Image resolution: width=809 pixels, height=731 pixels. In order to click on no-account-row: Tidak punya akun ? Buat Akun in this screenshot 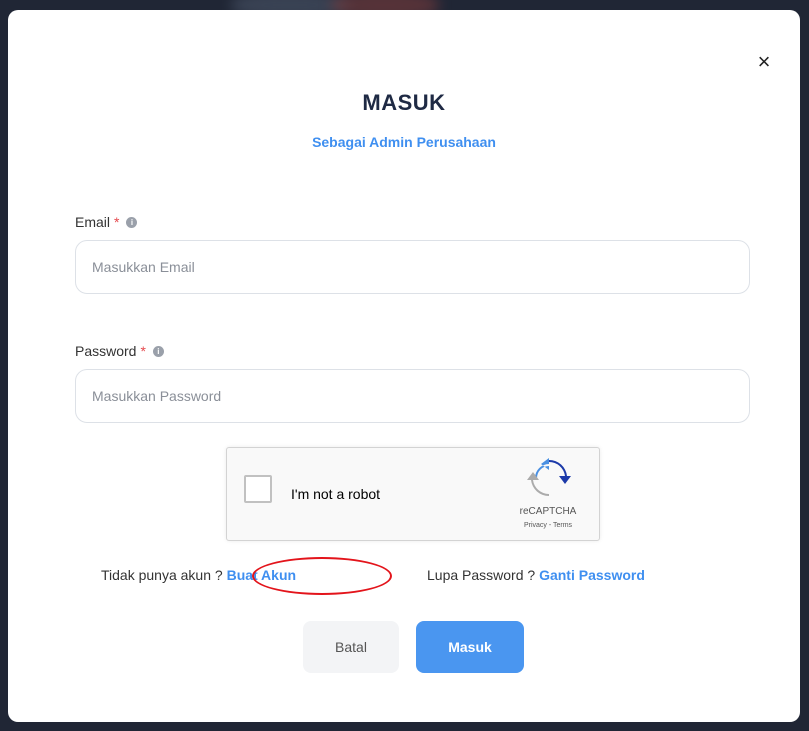, I will do `click(198, 575)`.